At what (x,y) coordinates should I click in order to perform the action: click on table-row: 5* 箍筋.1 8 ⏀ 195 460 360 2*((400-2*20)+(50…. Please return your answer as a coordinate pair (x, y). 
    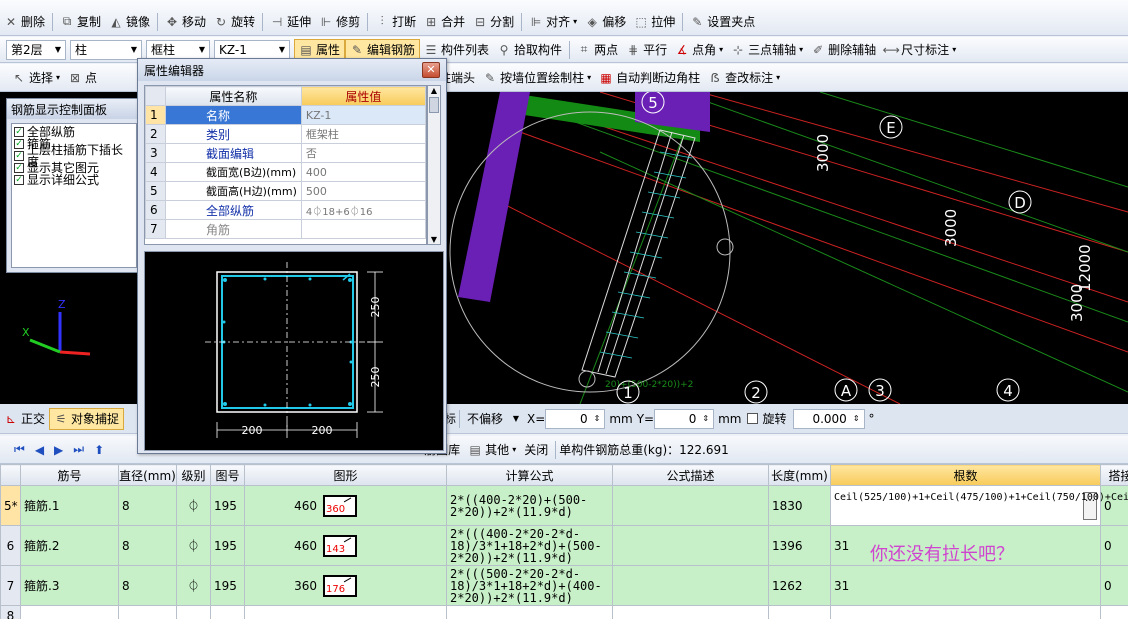
    Looking at the image, I should click on (564, 505).